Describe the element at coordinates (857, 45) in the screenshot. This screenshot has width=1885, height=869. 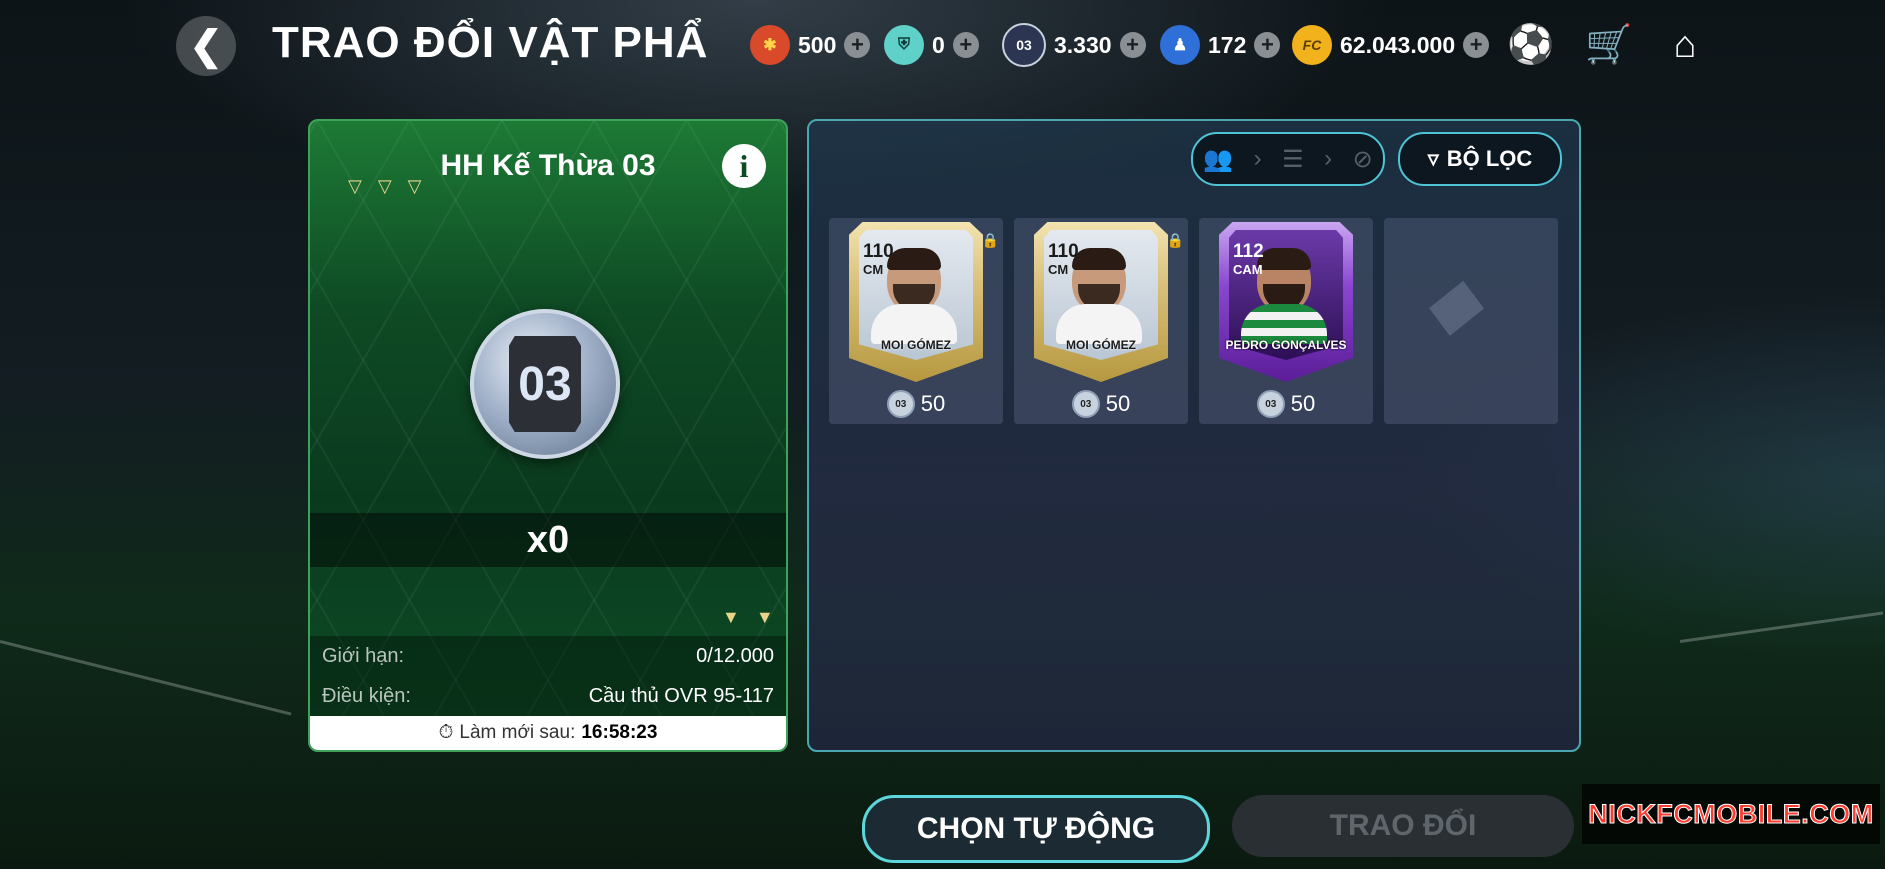
I see `add-event-token-button: +` at that location.